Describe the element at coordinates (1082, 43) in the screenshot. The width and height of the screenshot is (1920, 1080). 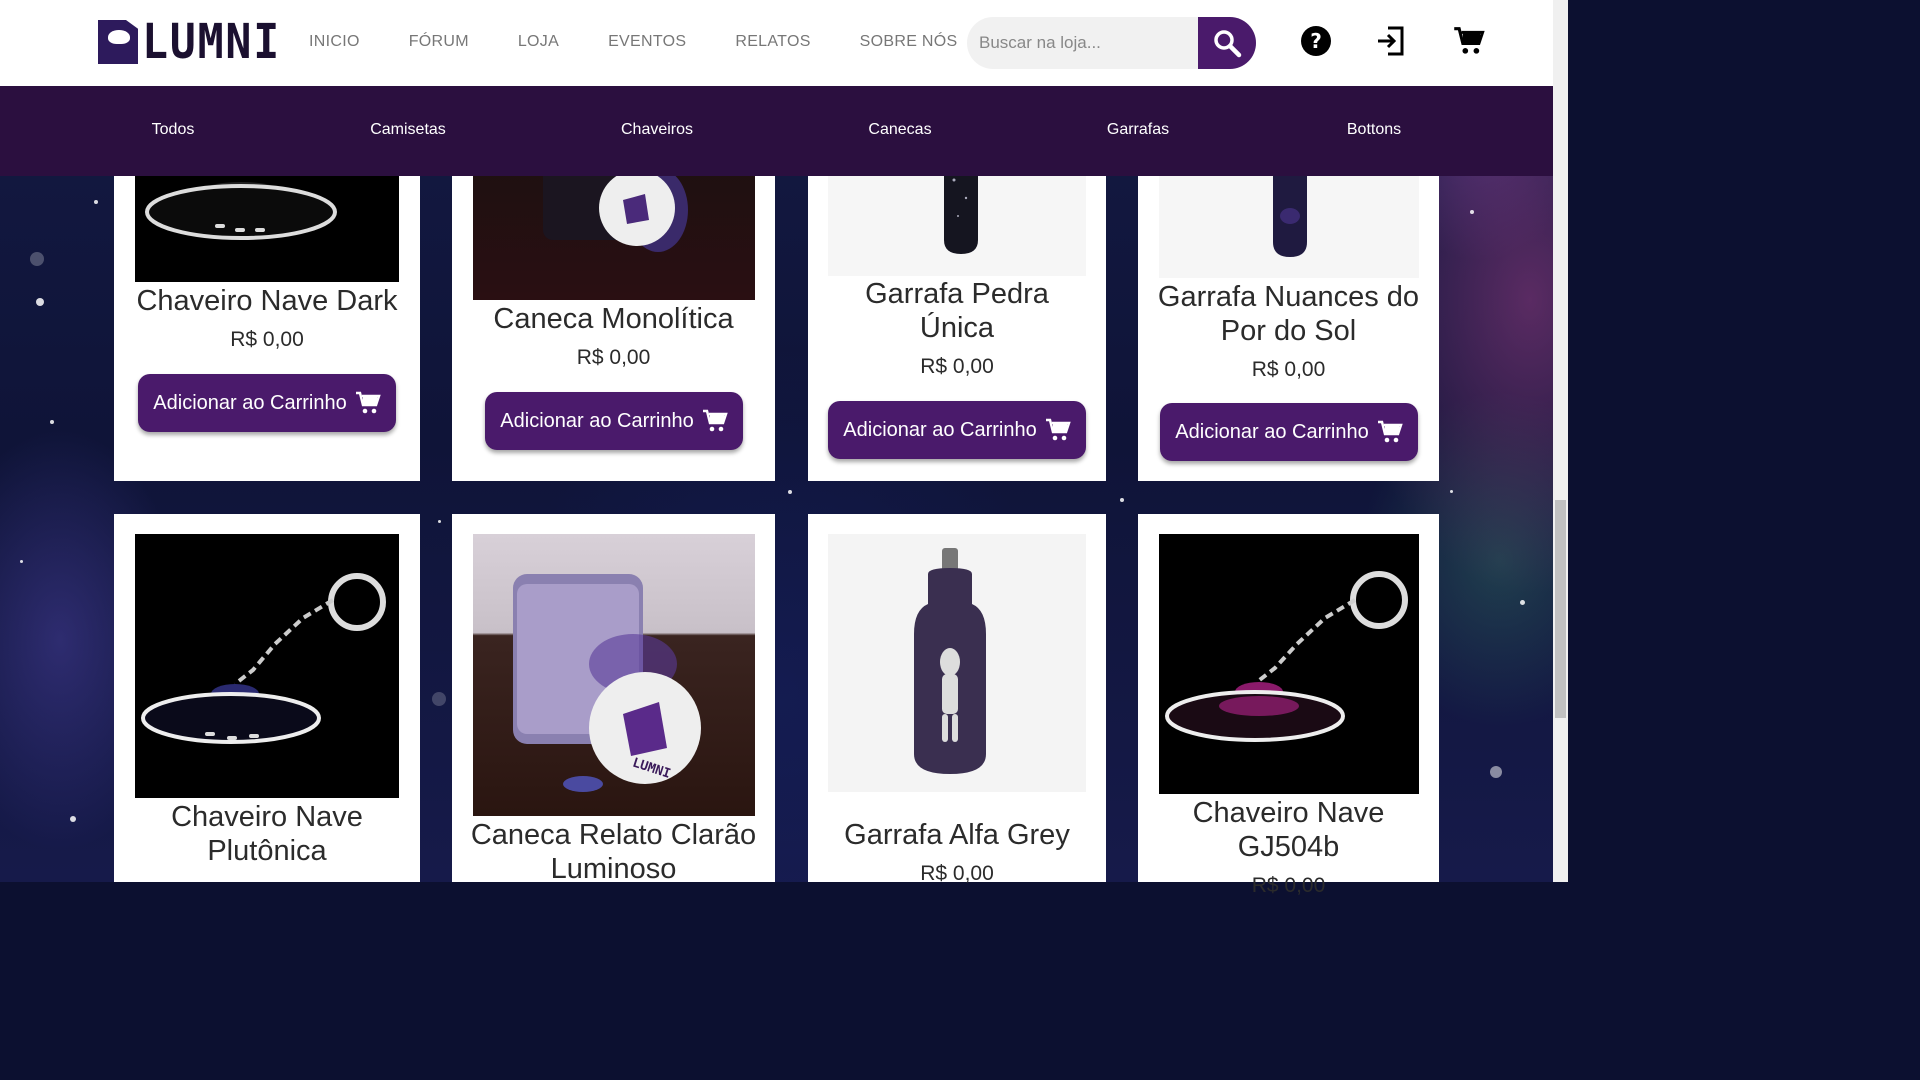
I see `search-input` at that location.